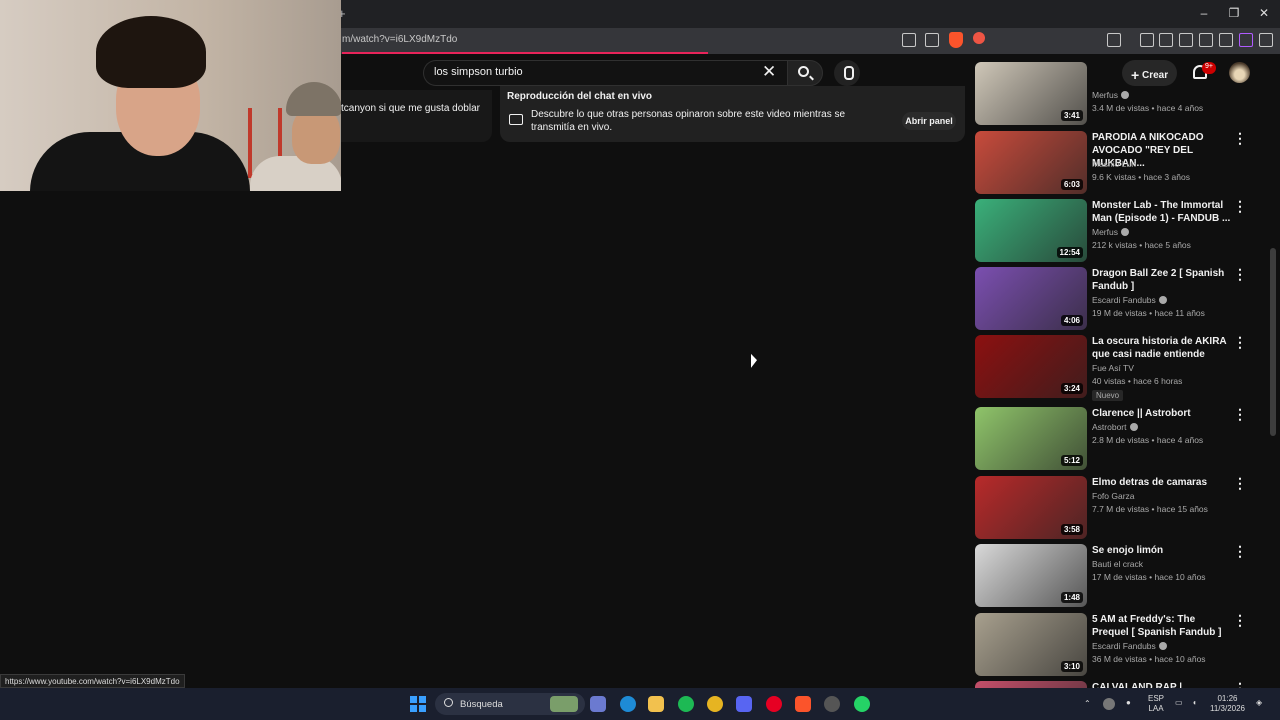  Describe the element at coordinates (516, 119) in the screenshot. I see `chat-icon` at that location.